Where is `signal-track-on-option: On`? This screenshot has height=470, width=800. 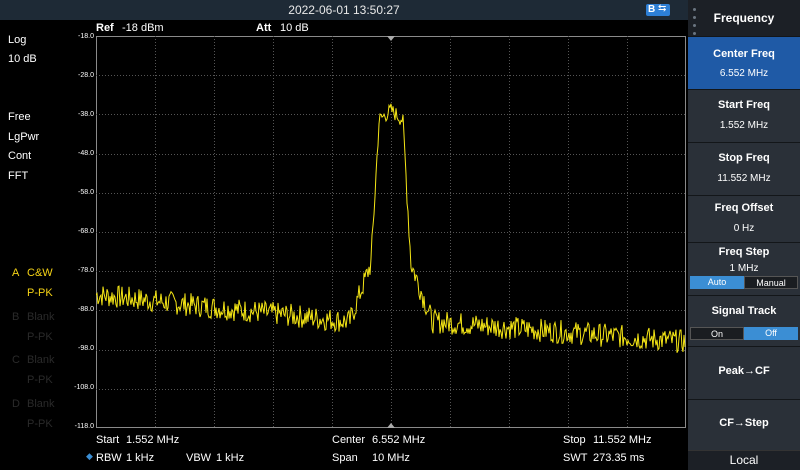
signal-track-on-option: On is located at coordinates (717, 333).